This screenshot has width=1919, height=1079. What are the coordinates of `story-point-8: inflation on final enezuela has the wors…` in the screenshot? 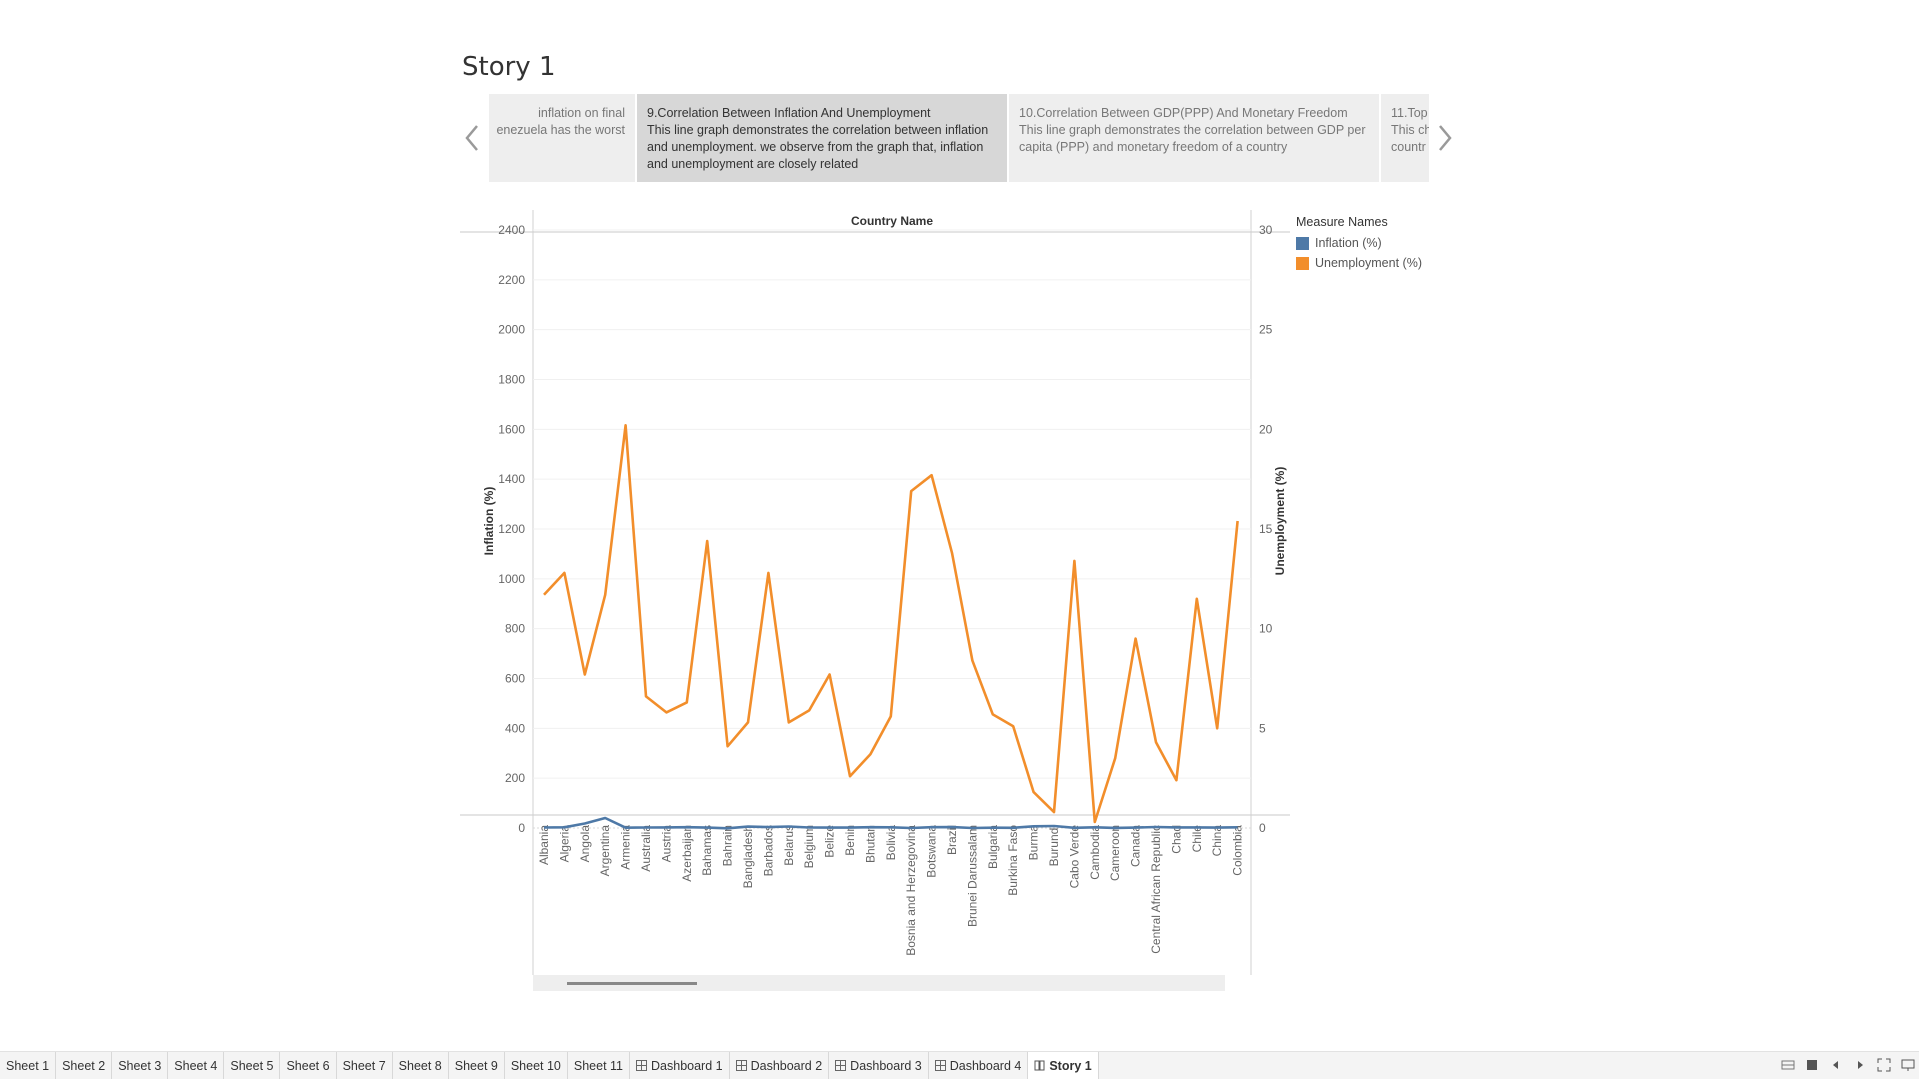 It's located at (562, 138).